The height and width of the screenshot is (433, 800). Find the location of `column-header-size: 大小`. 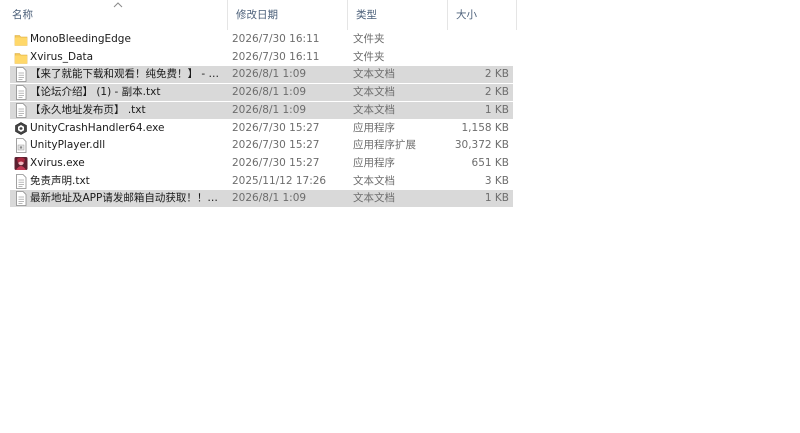

column-header-size: 大小 is located at coordinates (482, 15).